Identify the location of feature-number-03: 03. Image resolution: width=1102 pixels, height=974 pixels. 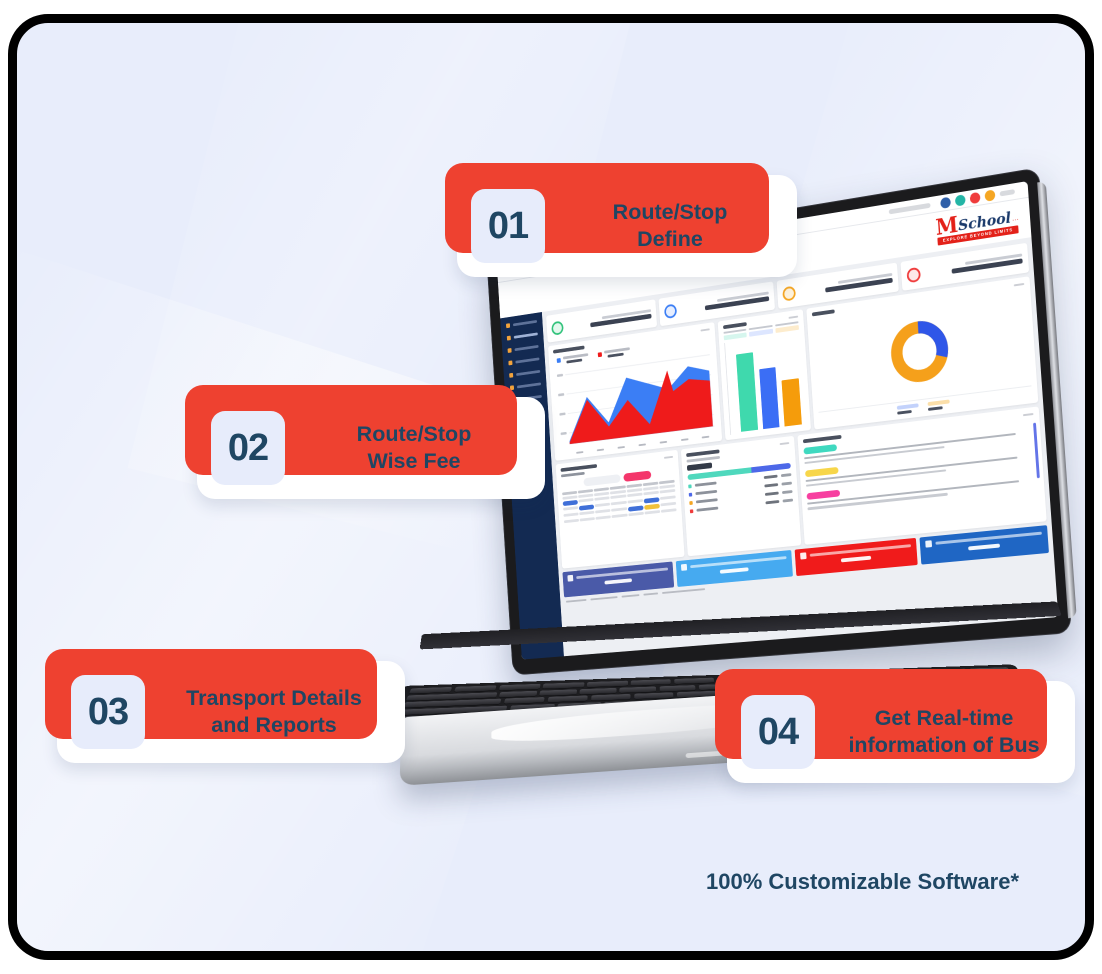
(108, 712).